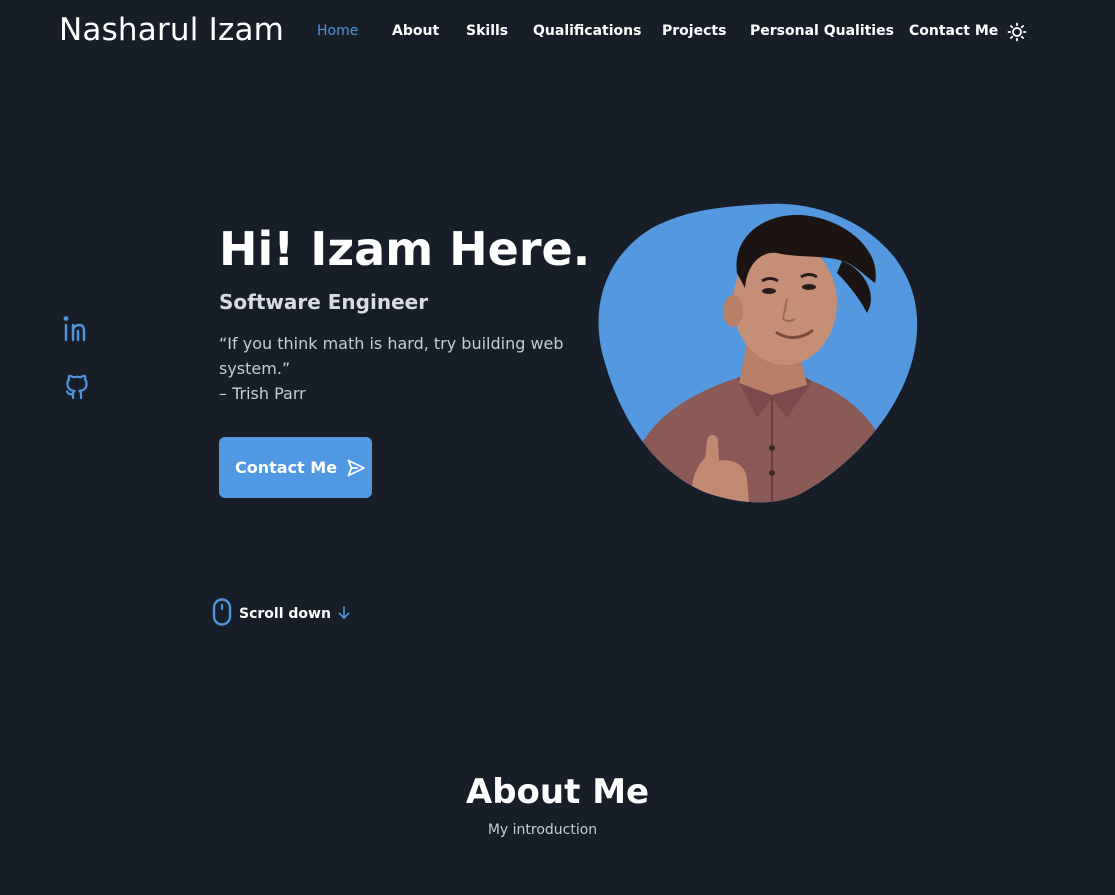 The image size is (1115, 895). I want to click on nav-personal-qualities: Personal Qualities, so click(822, 31).